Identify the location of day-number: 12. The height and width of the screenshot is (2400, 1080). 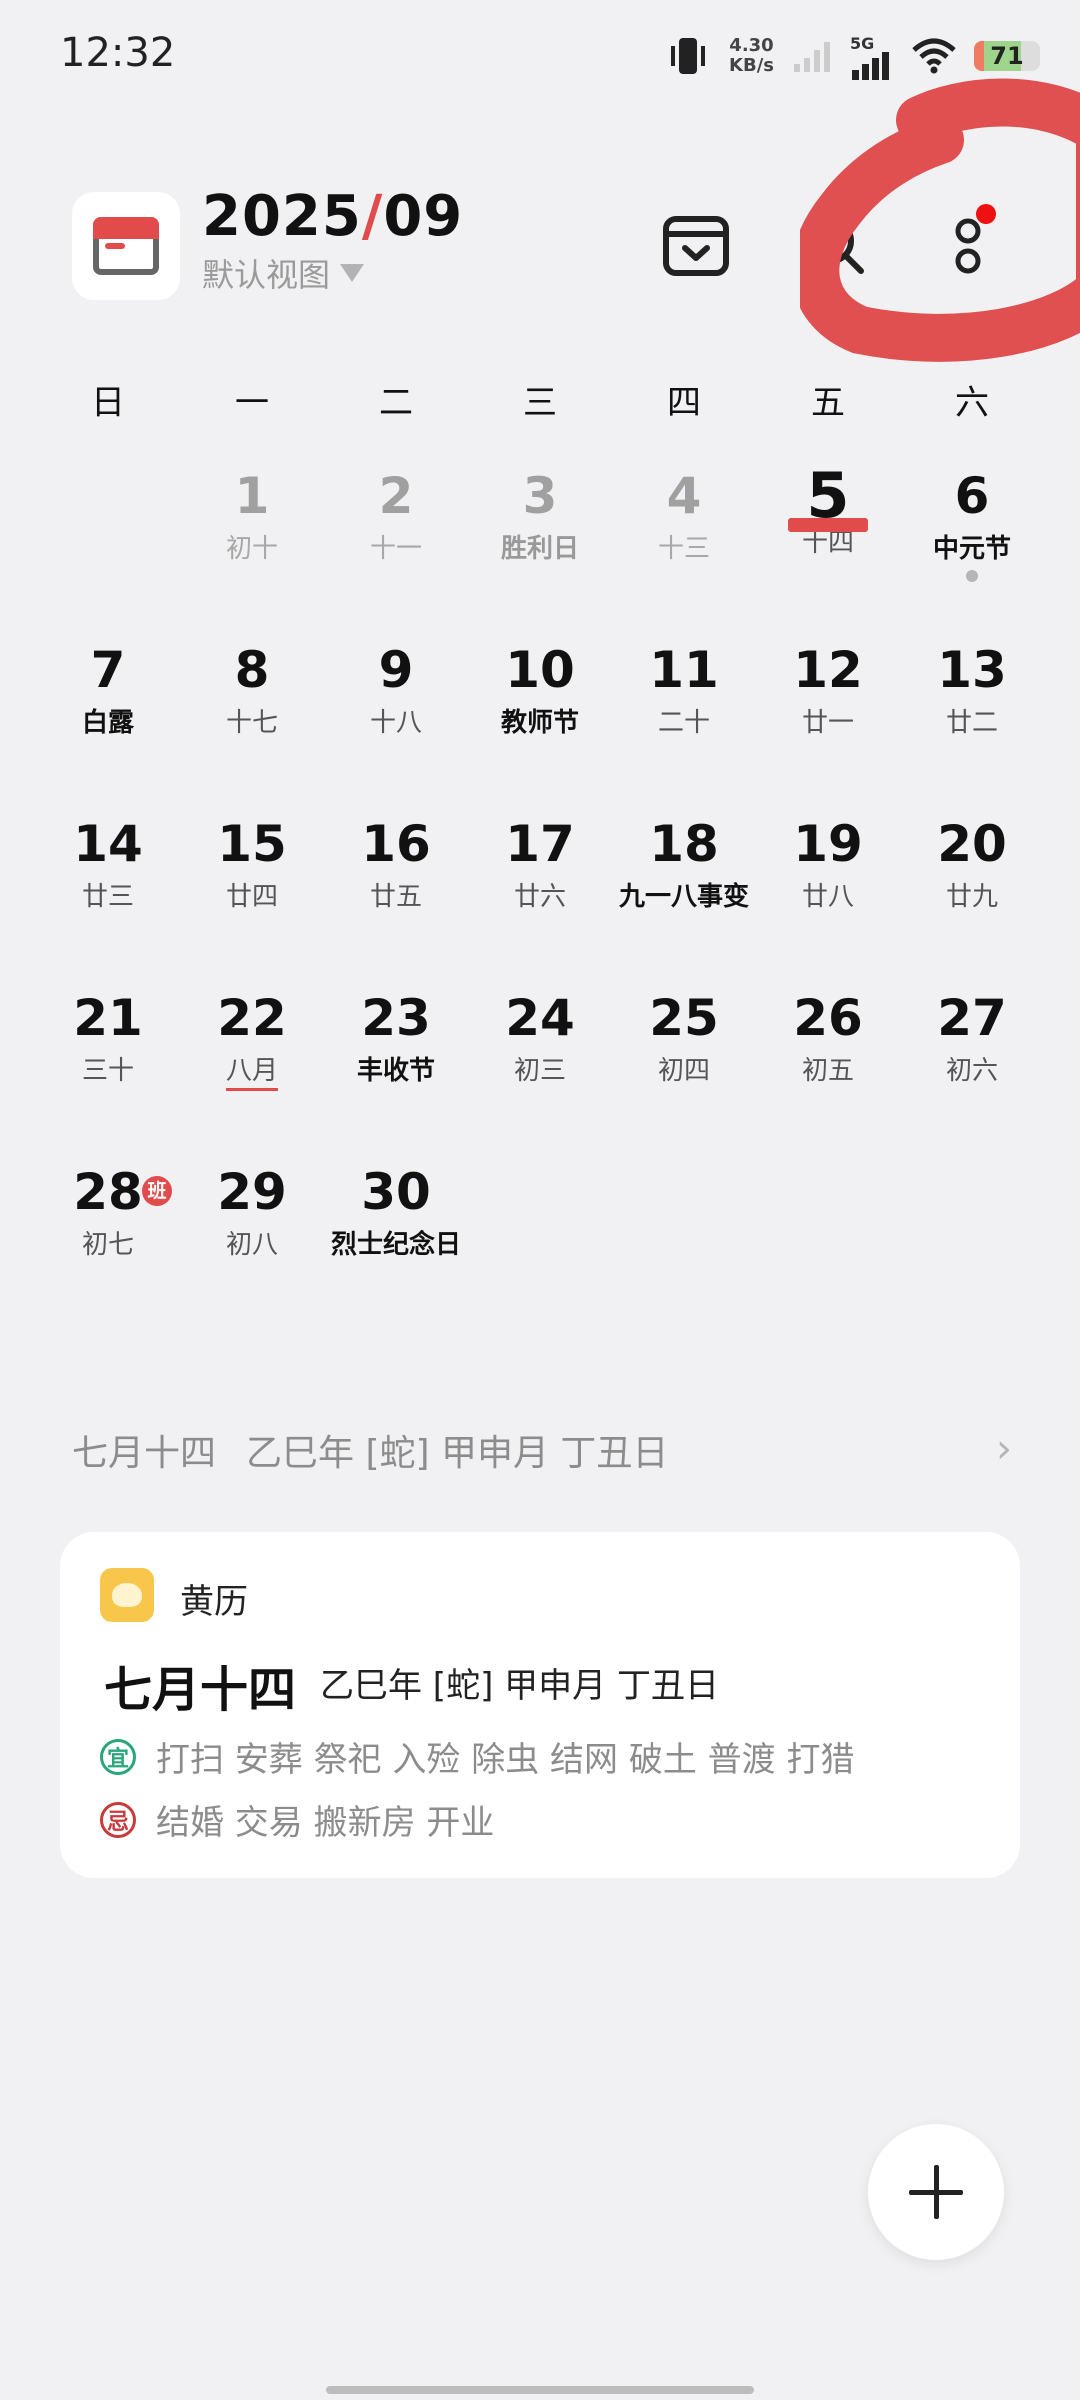
(828, 670).